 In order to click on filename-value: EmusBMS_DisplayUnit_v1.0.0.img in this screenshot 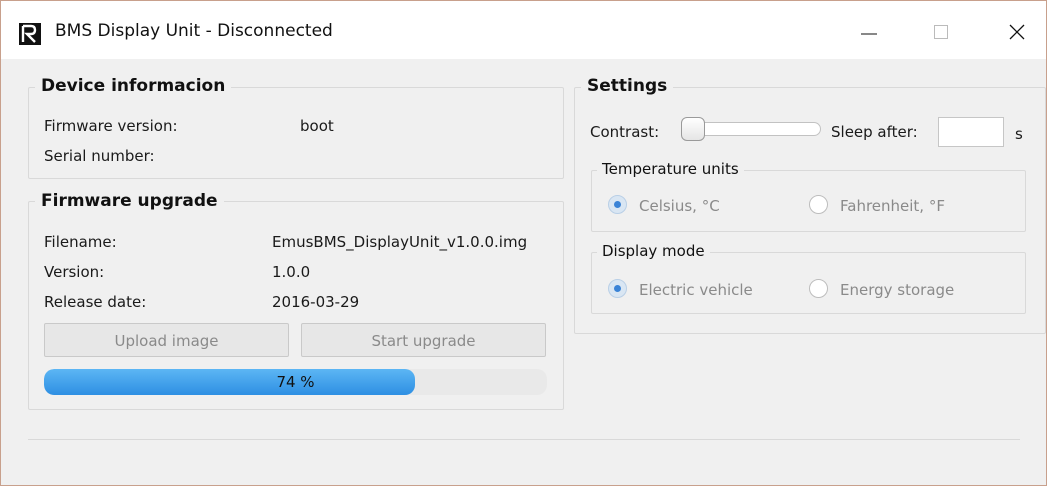, I will do `click(400, 242)`.